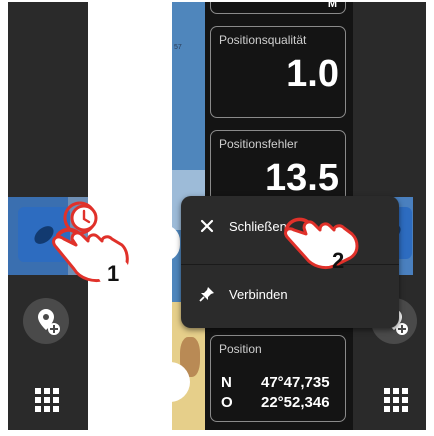  What do you see at coordinates (295, 402) in the screenshot?
I see `longitude-value: 22°52,346` at bounding box center [295, 402].